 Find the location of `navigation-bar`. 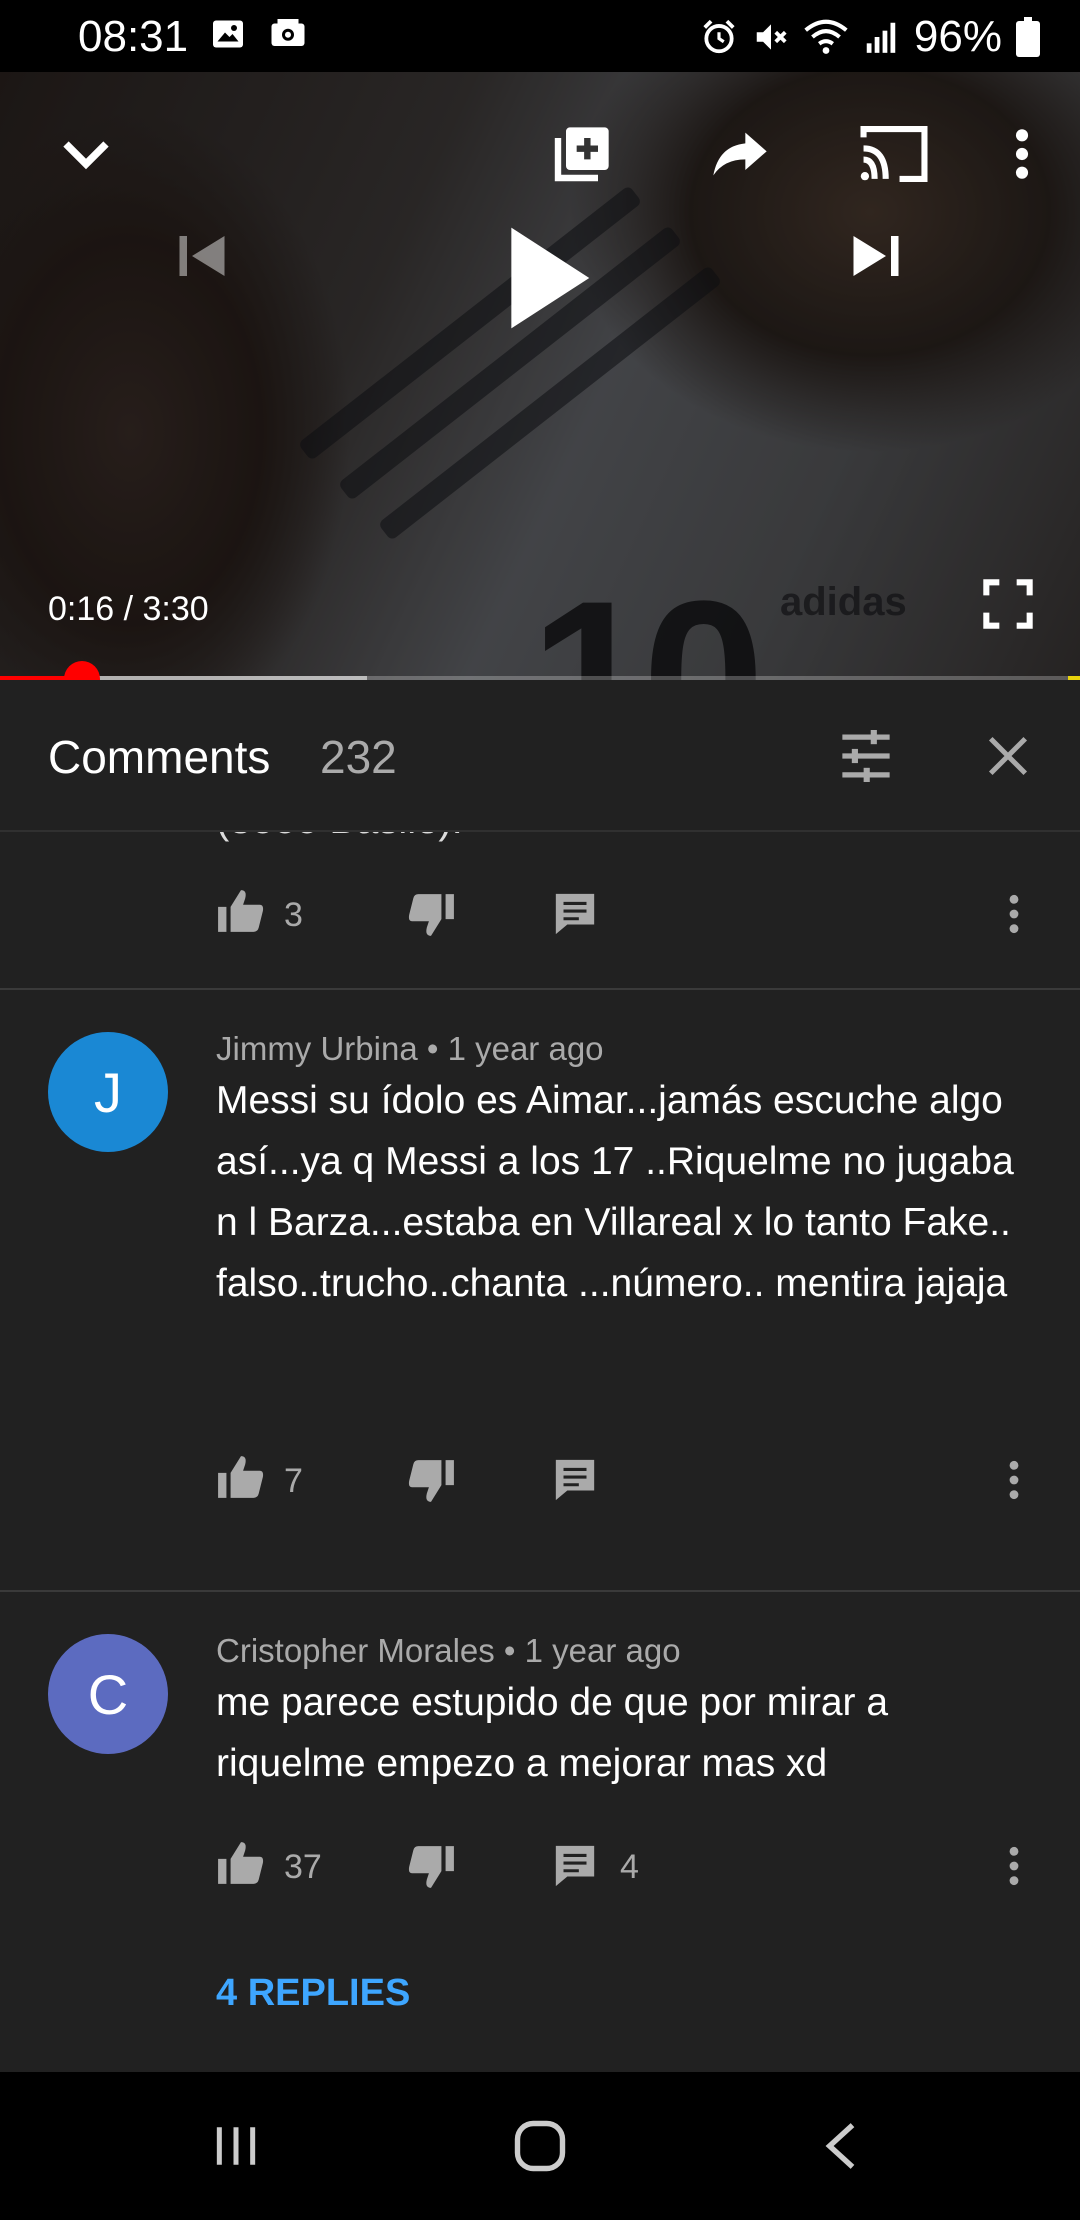

navigation-bar is located at coordinates (540, 2146).